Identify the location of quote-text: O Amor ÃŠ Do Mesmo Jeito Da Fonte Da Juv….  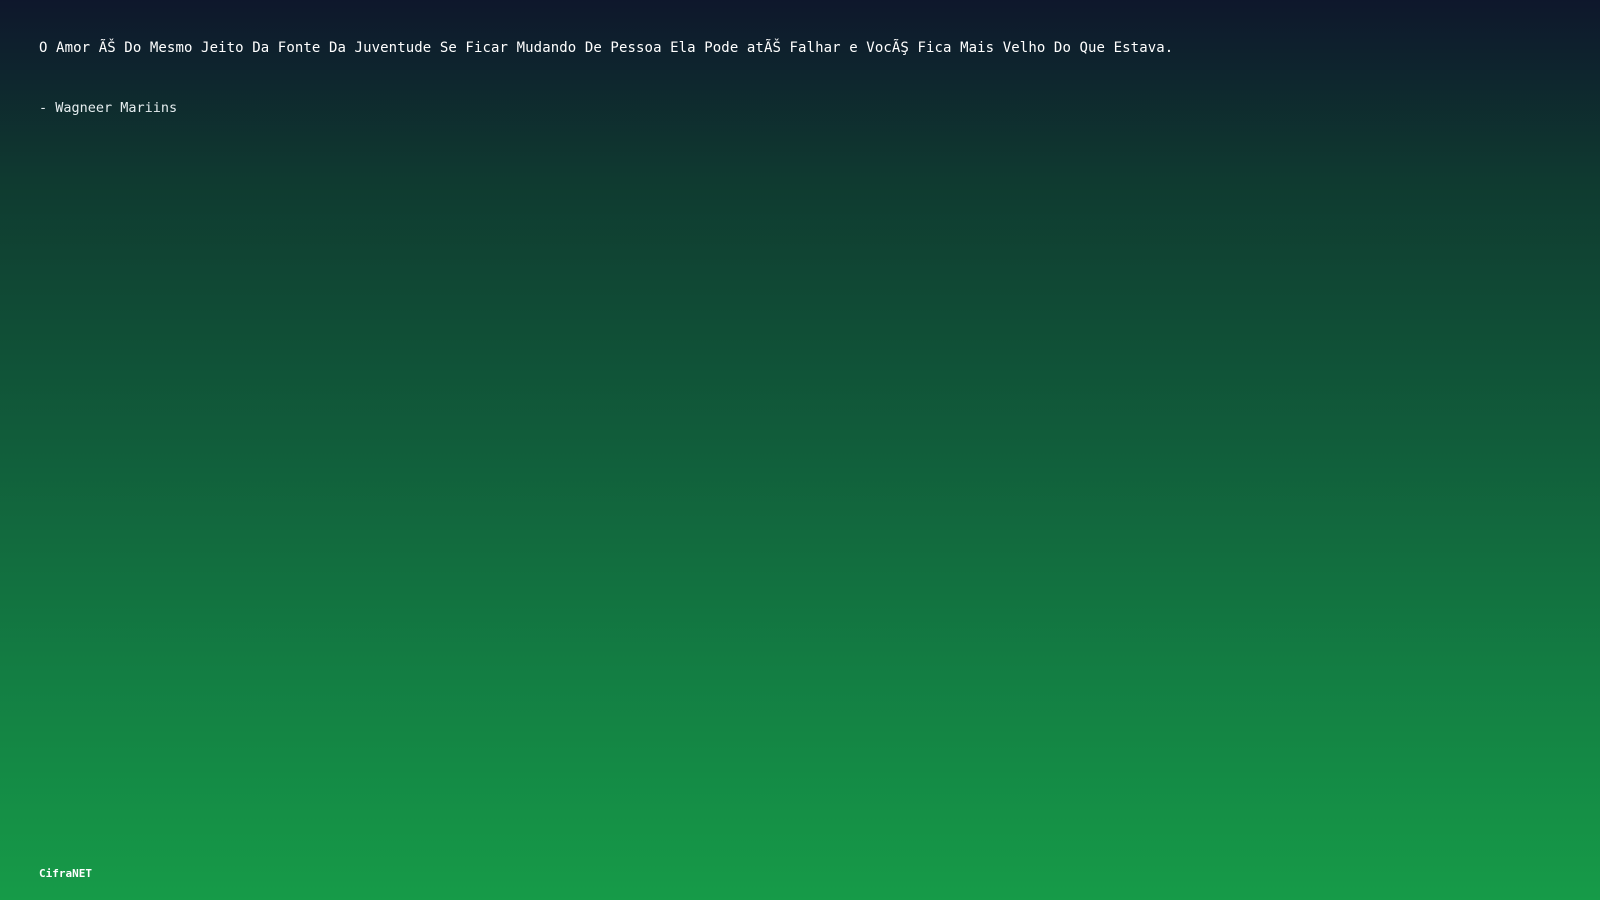
(606, 48).